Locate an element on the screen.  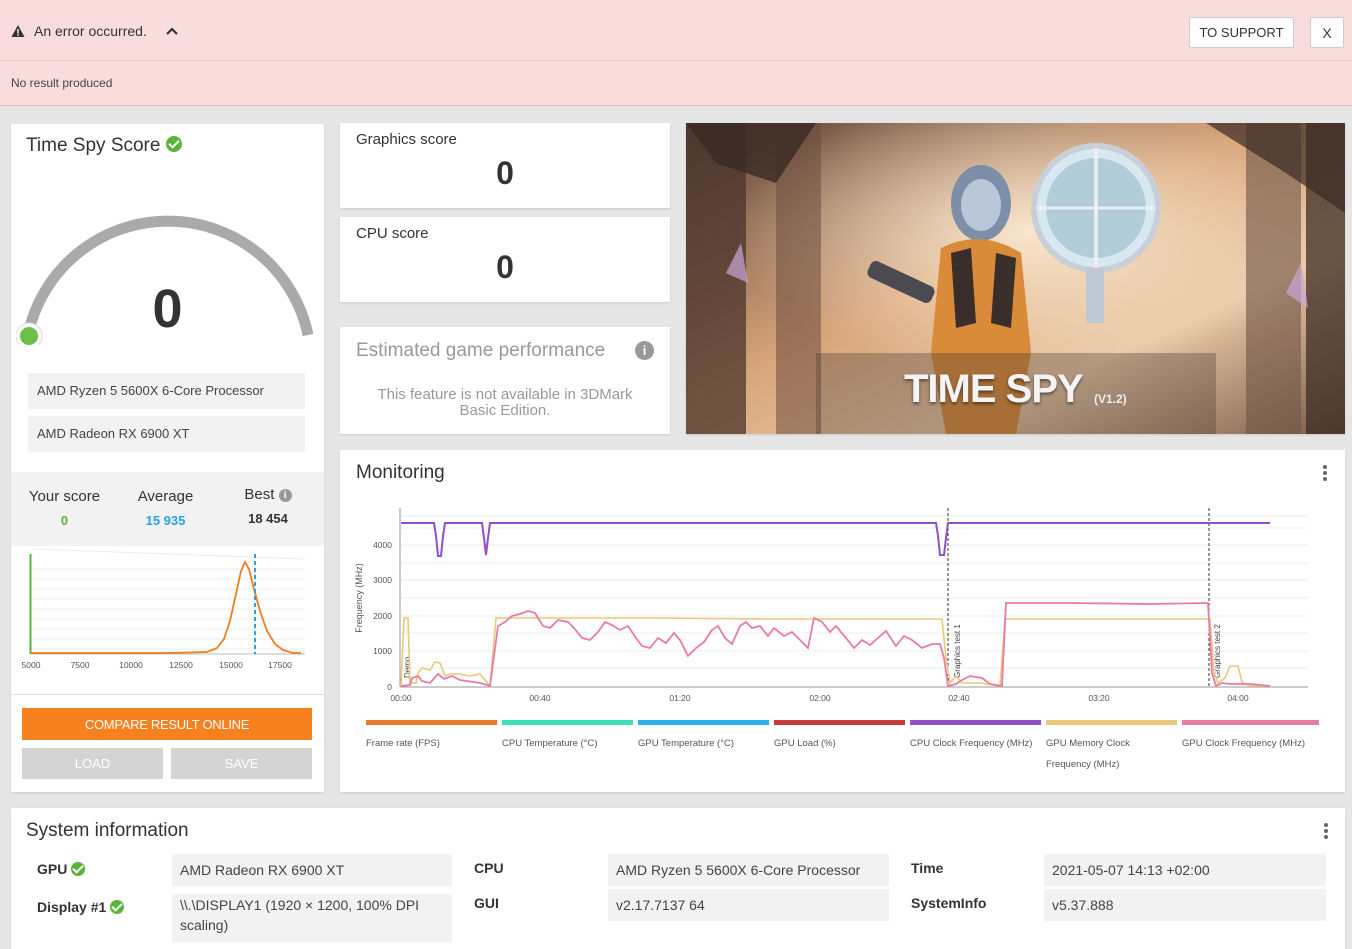
display-label-text: Display #1 is located at coordinates (72, 907).